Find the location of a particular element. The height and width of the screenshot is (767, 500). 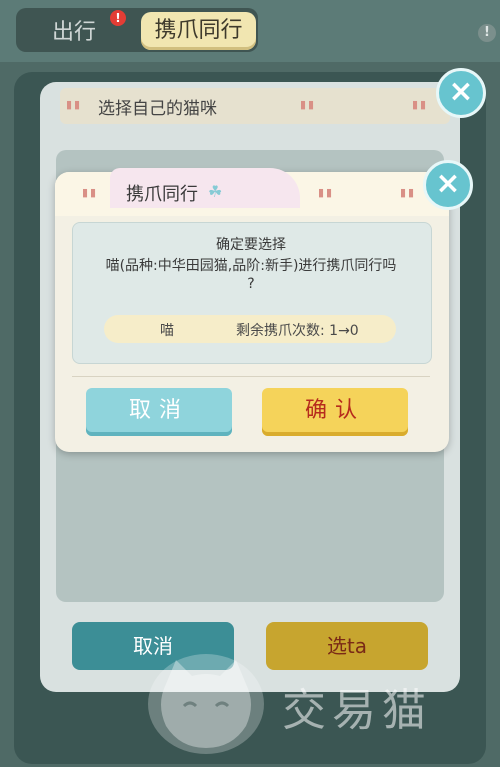

select-cat-button: 选ta is located at coordinates (347, 646).